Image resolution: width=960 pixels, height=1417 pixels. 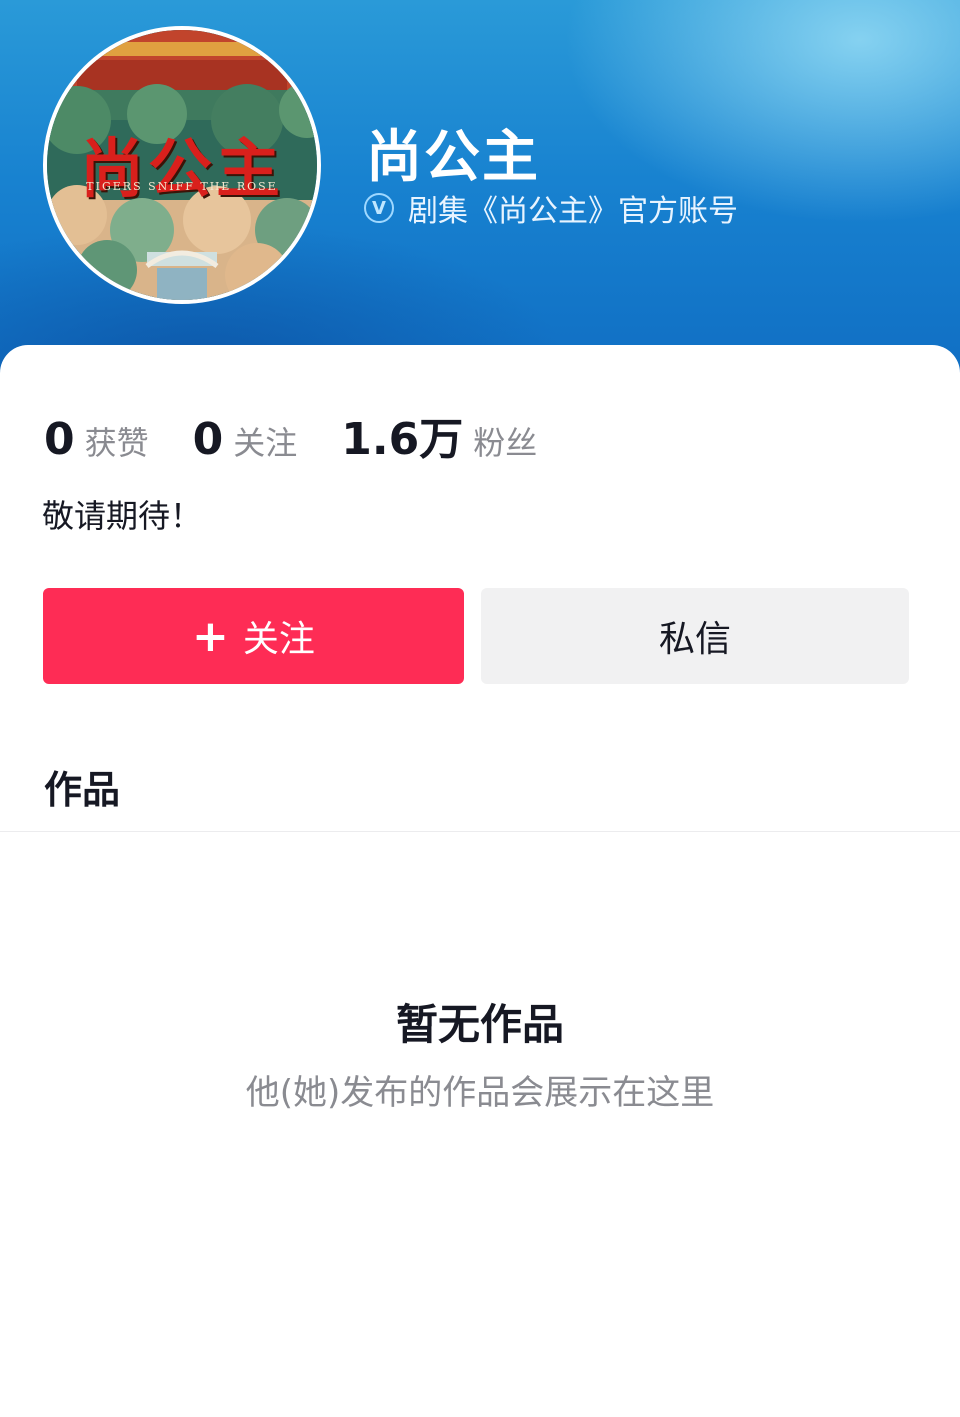 What do you see at coordinates (265, 443) in the screenshot?
I see `stat-following-label: 关注` at bounding box center [265, 443].